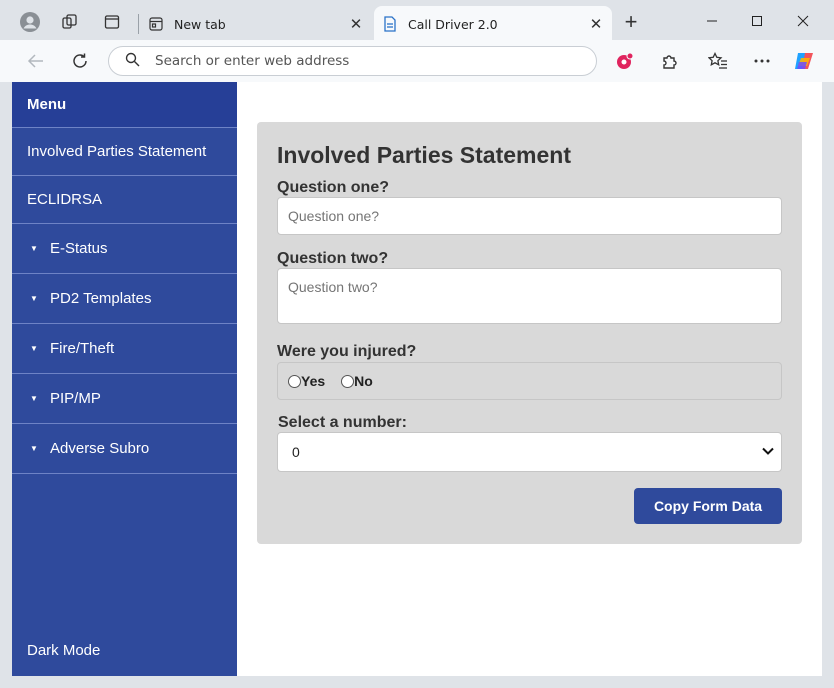 The width and height of the screenshot is (834, 688). Describe the element at coordinates (757, 21) in the screenshot. I see `maximize-icon` at that location.